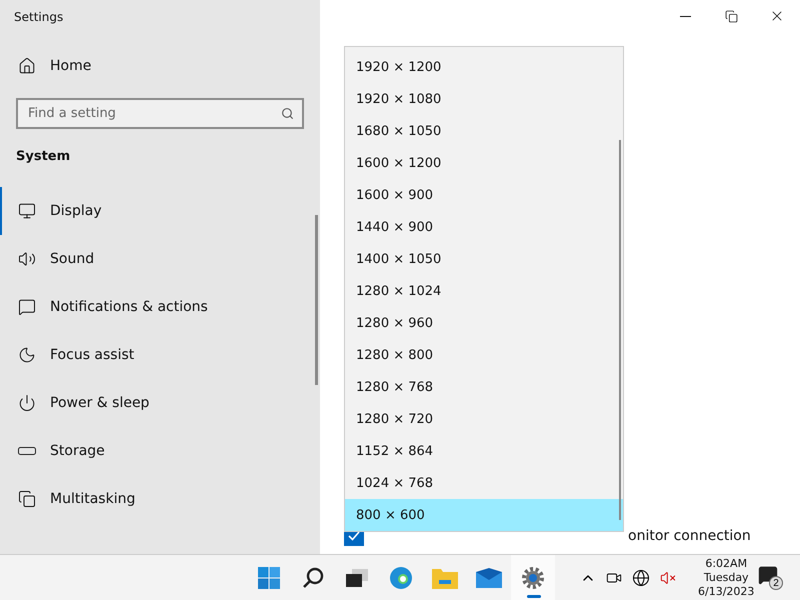 The image size is (800, 600). What do you see at coordinates (484, 163) in the screenshot?
I see `dropdown-option: 1600 × 1200` at bounding box center [484, 163].